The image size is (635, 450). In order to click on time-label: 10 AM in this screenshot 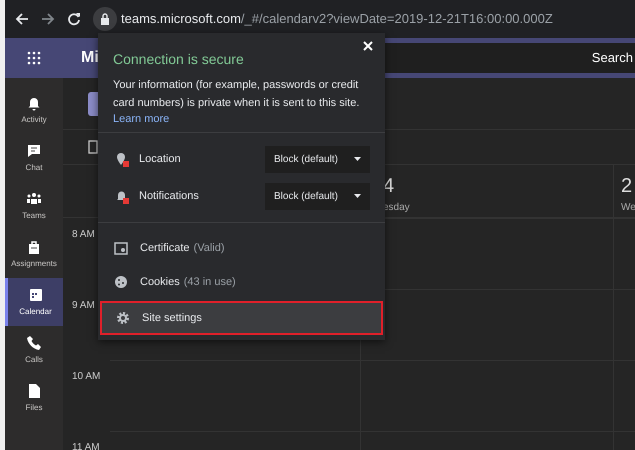, I will do `click(86, 376)`.